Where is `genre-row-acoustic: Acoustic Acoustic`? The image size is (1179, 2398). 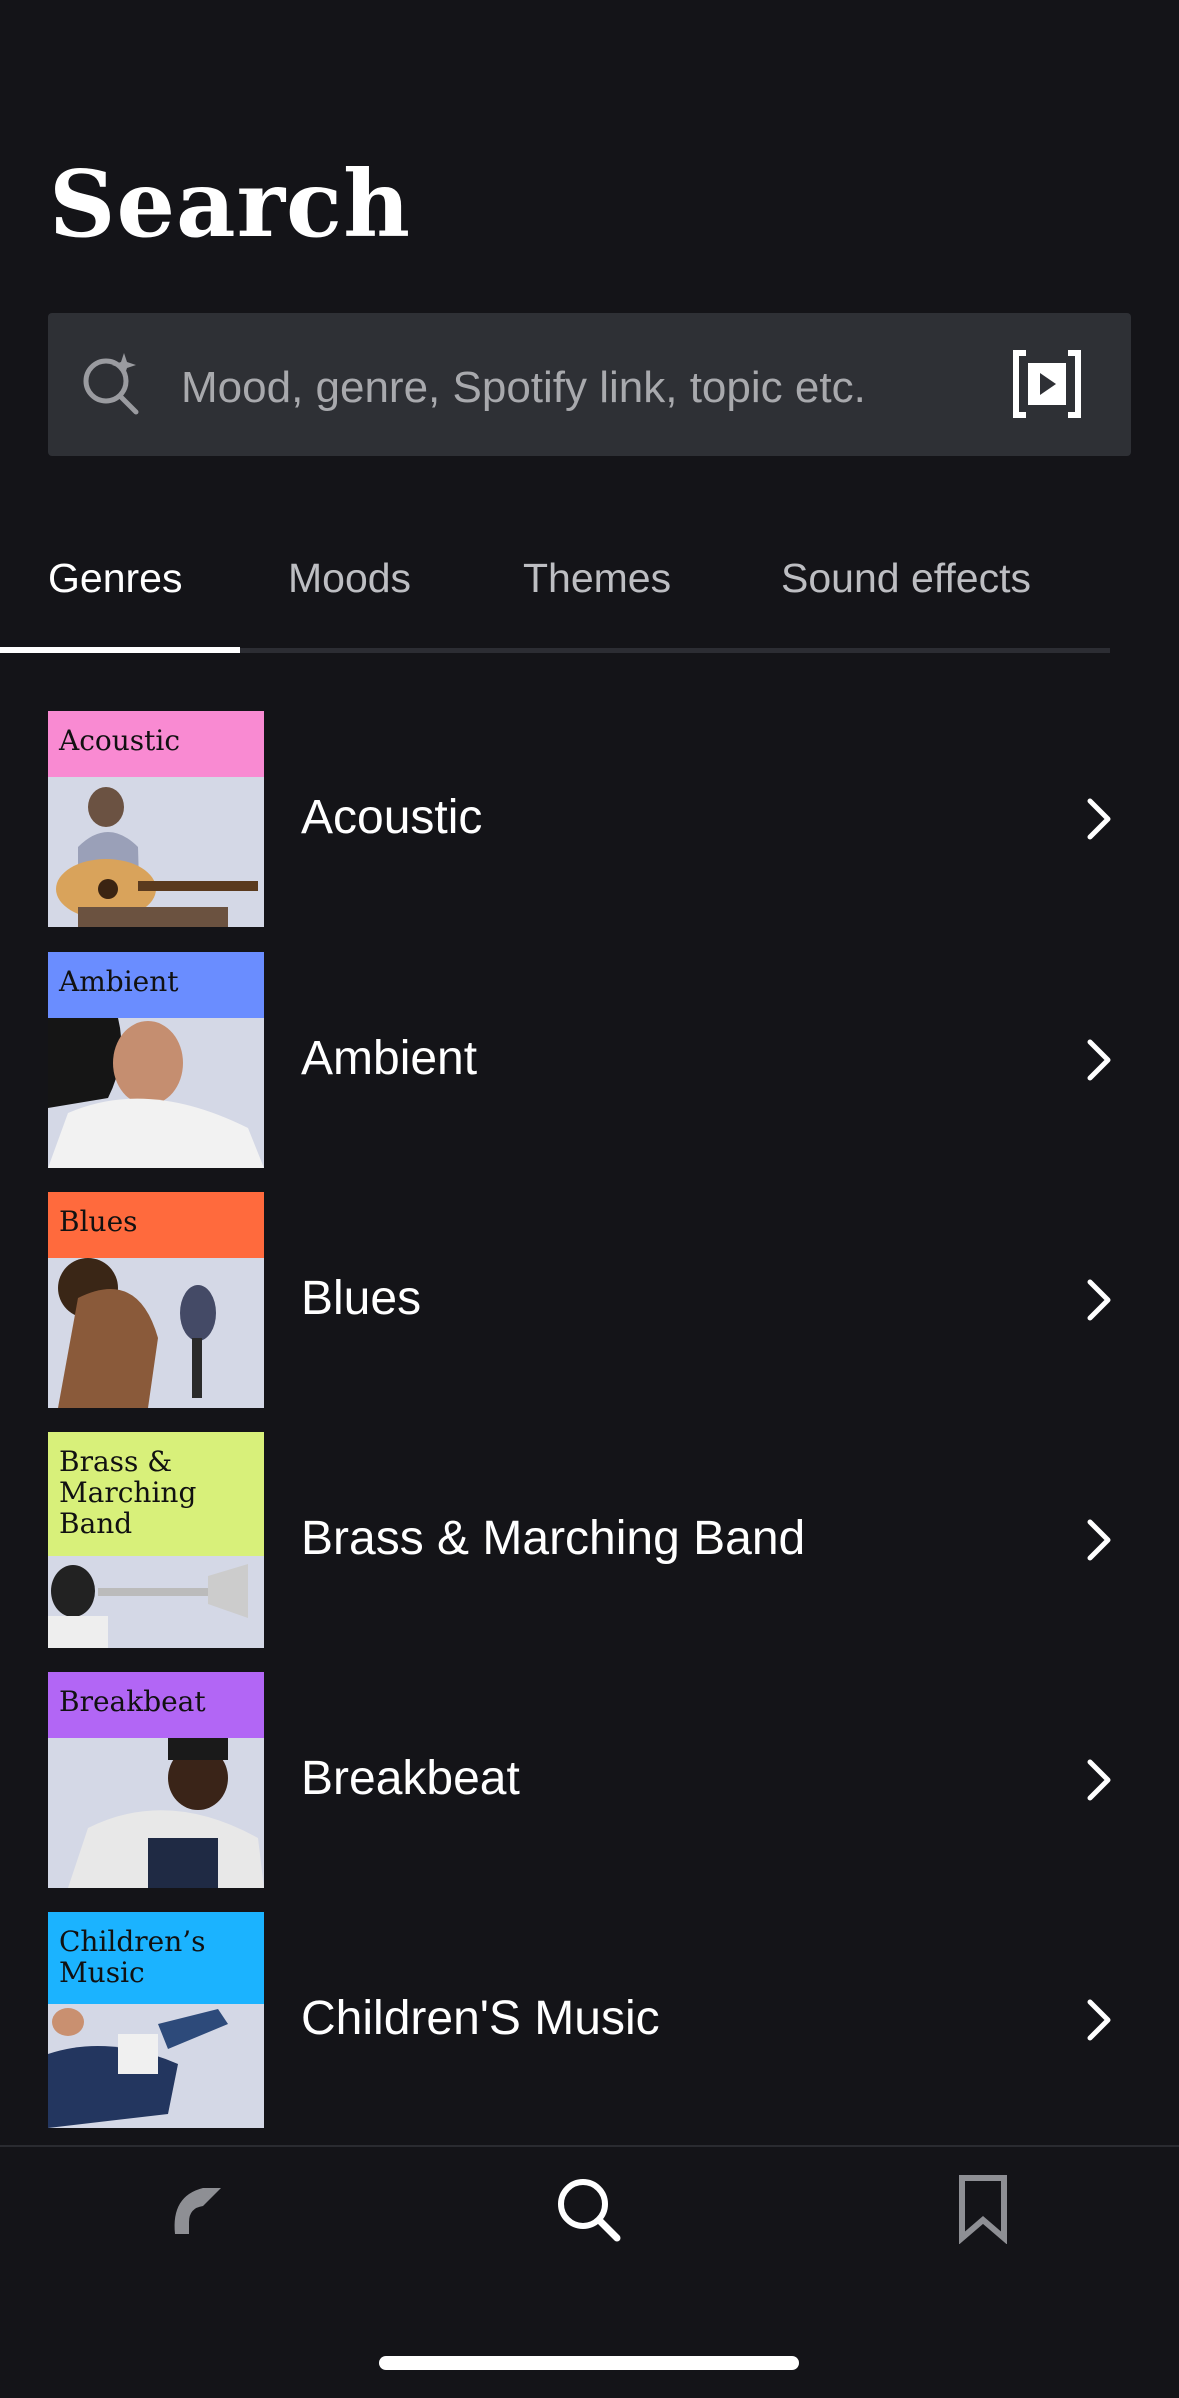
genre-row-acoustic: Acoustic Acoustic is located at coordinates (589, 819).